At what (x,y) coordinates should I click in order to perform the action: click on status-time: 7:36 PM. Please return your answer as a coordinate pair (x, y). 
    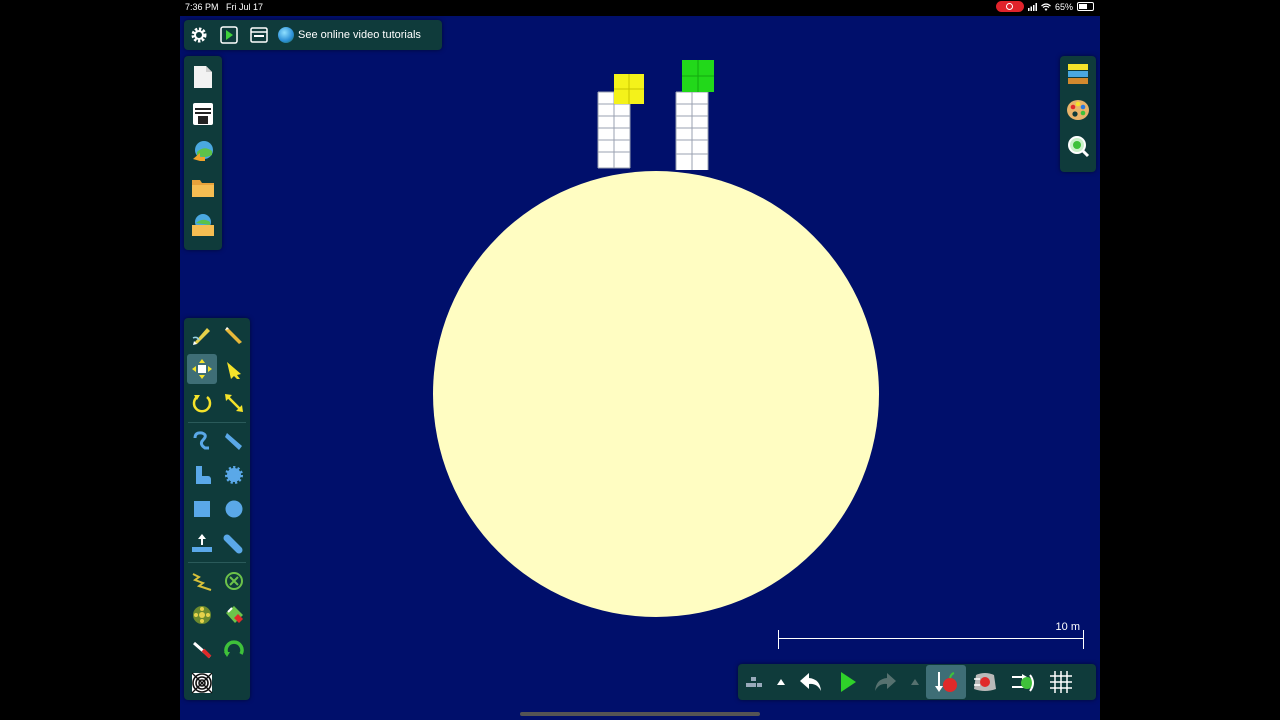
    Looking at the image, I should click on (202, 7).